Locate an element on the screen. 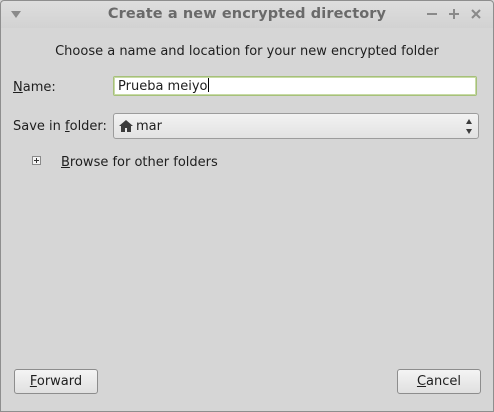 Image resolution: width=494 pixels, height=412 pixels. folder-select: mar is located at coordinates (296, 126).